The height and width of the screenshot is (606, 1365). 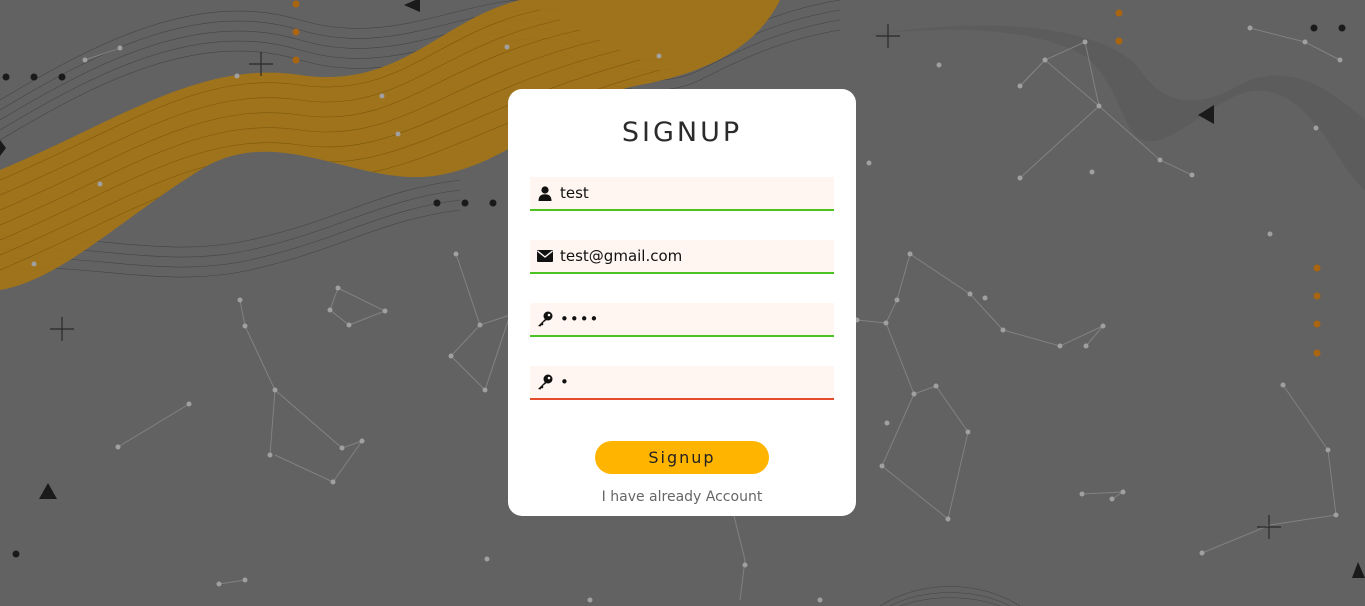 I want to click on password-input, so click(x=694, y=319).